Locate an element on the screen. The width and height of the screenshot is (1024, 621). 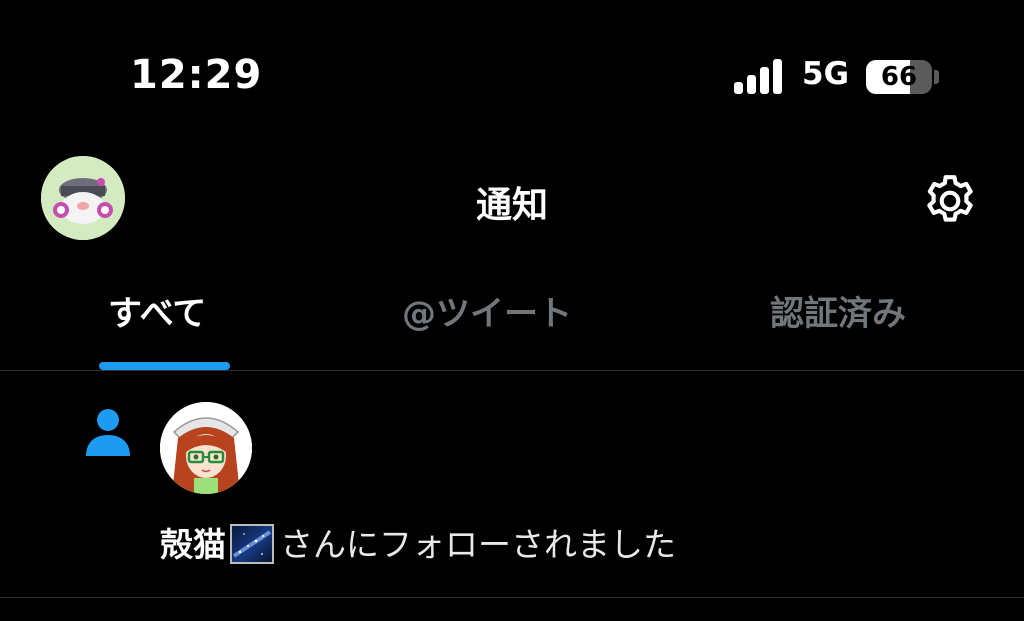
battery-icon: 66 is located at coordinates (899, 77).